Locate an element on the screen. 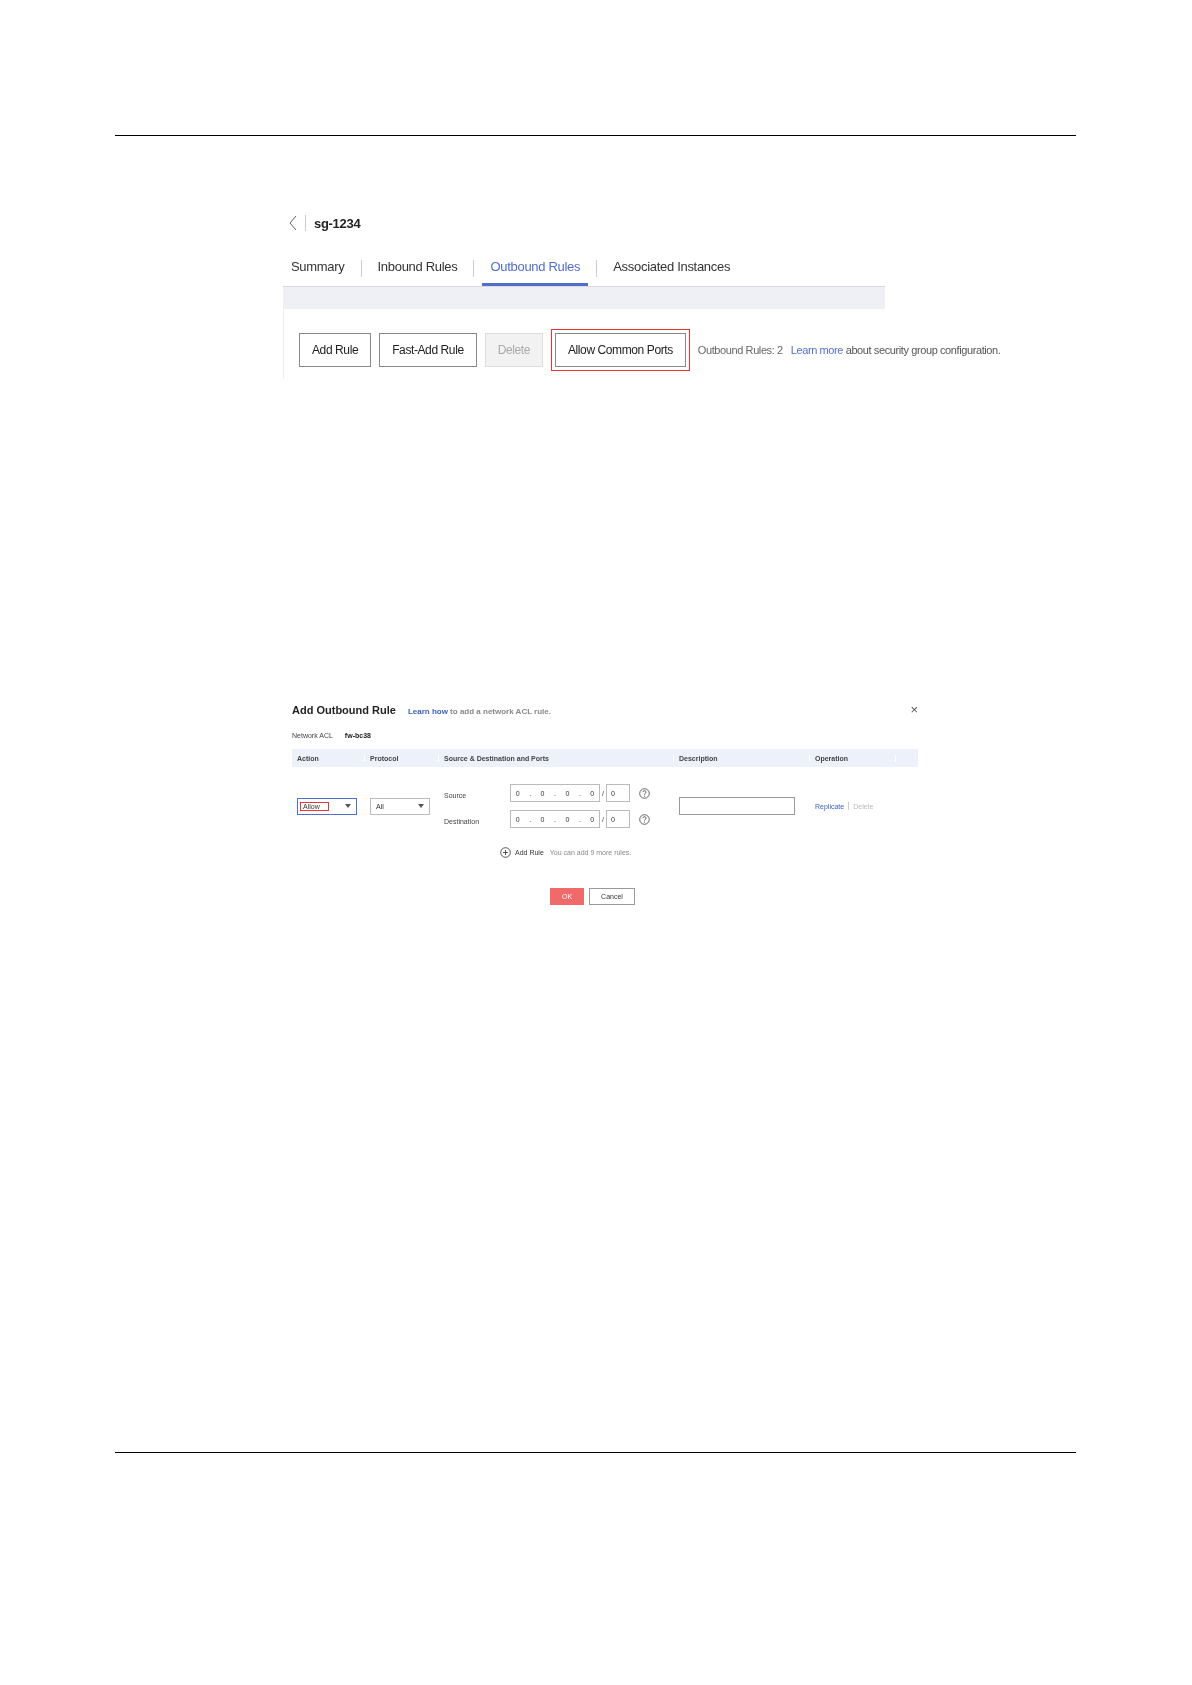 The image size is (1192, 1685). tab: Inbound Rules is located at coordinates (417, 270).